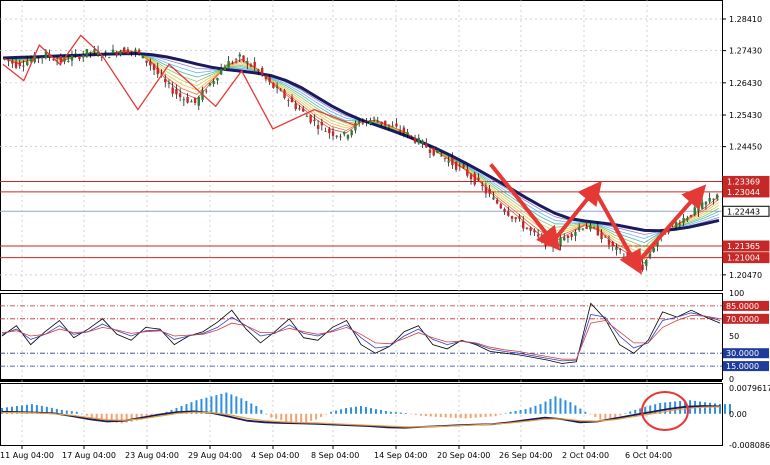 The height and width of the screenshot is (465, 770). I want to click on time-label: 6 Oct 04:00, so click(648, 455).